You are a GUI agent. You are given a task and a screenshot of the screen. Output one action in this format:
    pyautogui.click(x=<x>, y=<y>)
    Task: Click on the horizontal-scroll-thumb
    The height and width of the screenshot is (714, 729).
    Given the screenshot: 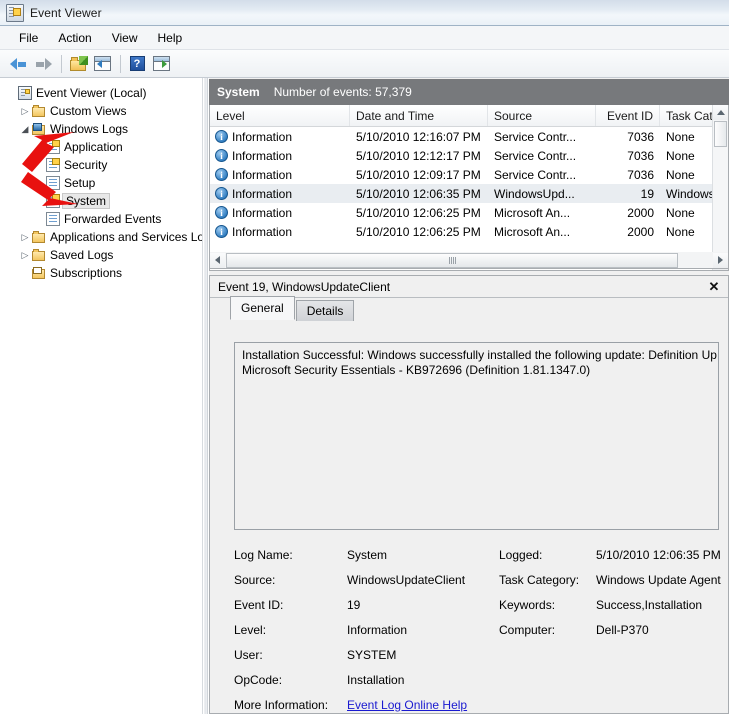 What is the action you would take?
    pyautogui.click(x=452, y=260)
    